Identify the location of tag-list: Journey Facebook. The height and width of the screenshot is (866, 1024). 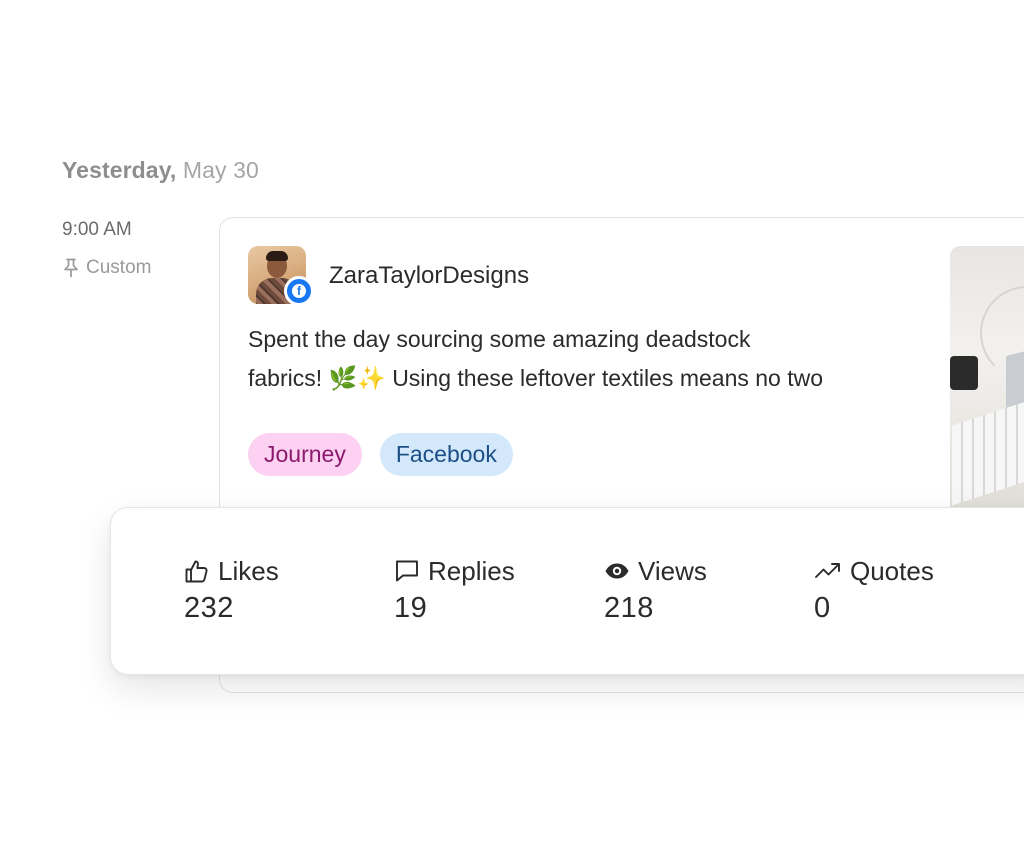
(380, 454).